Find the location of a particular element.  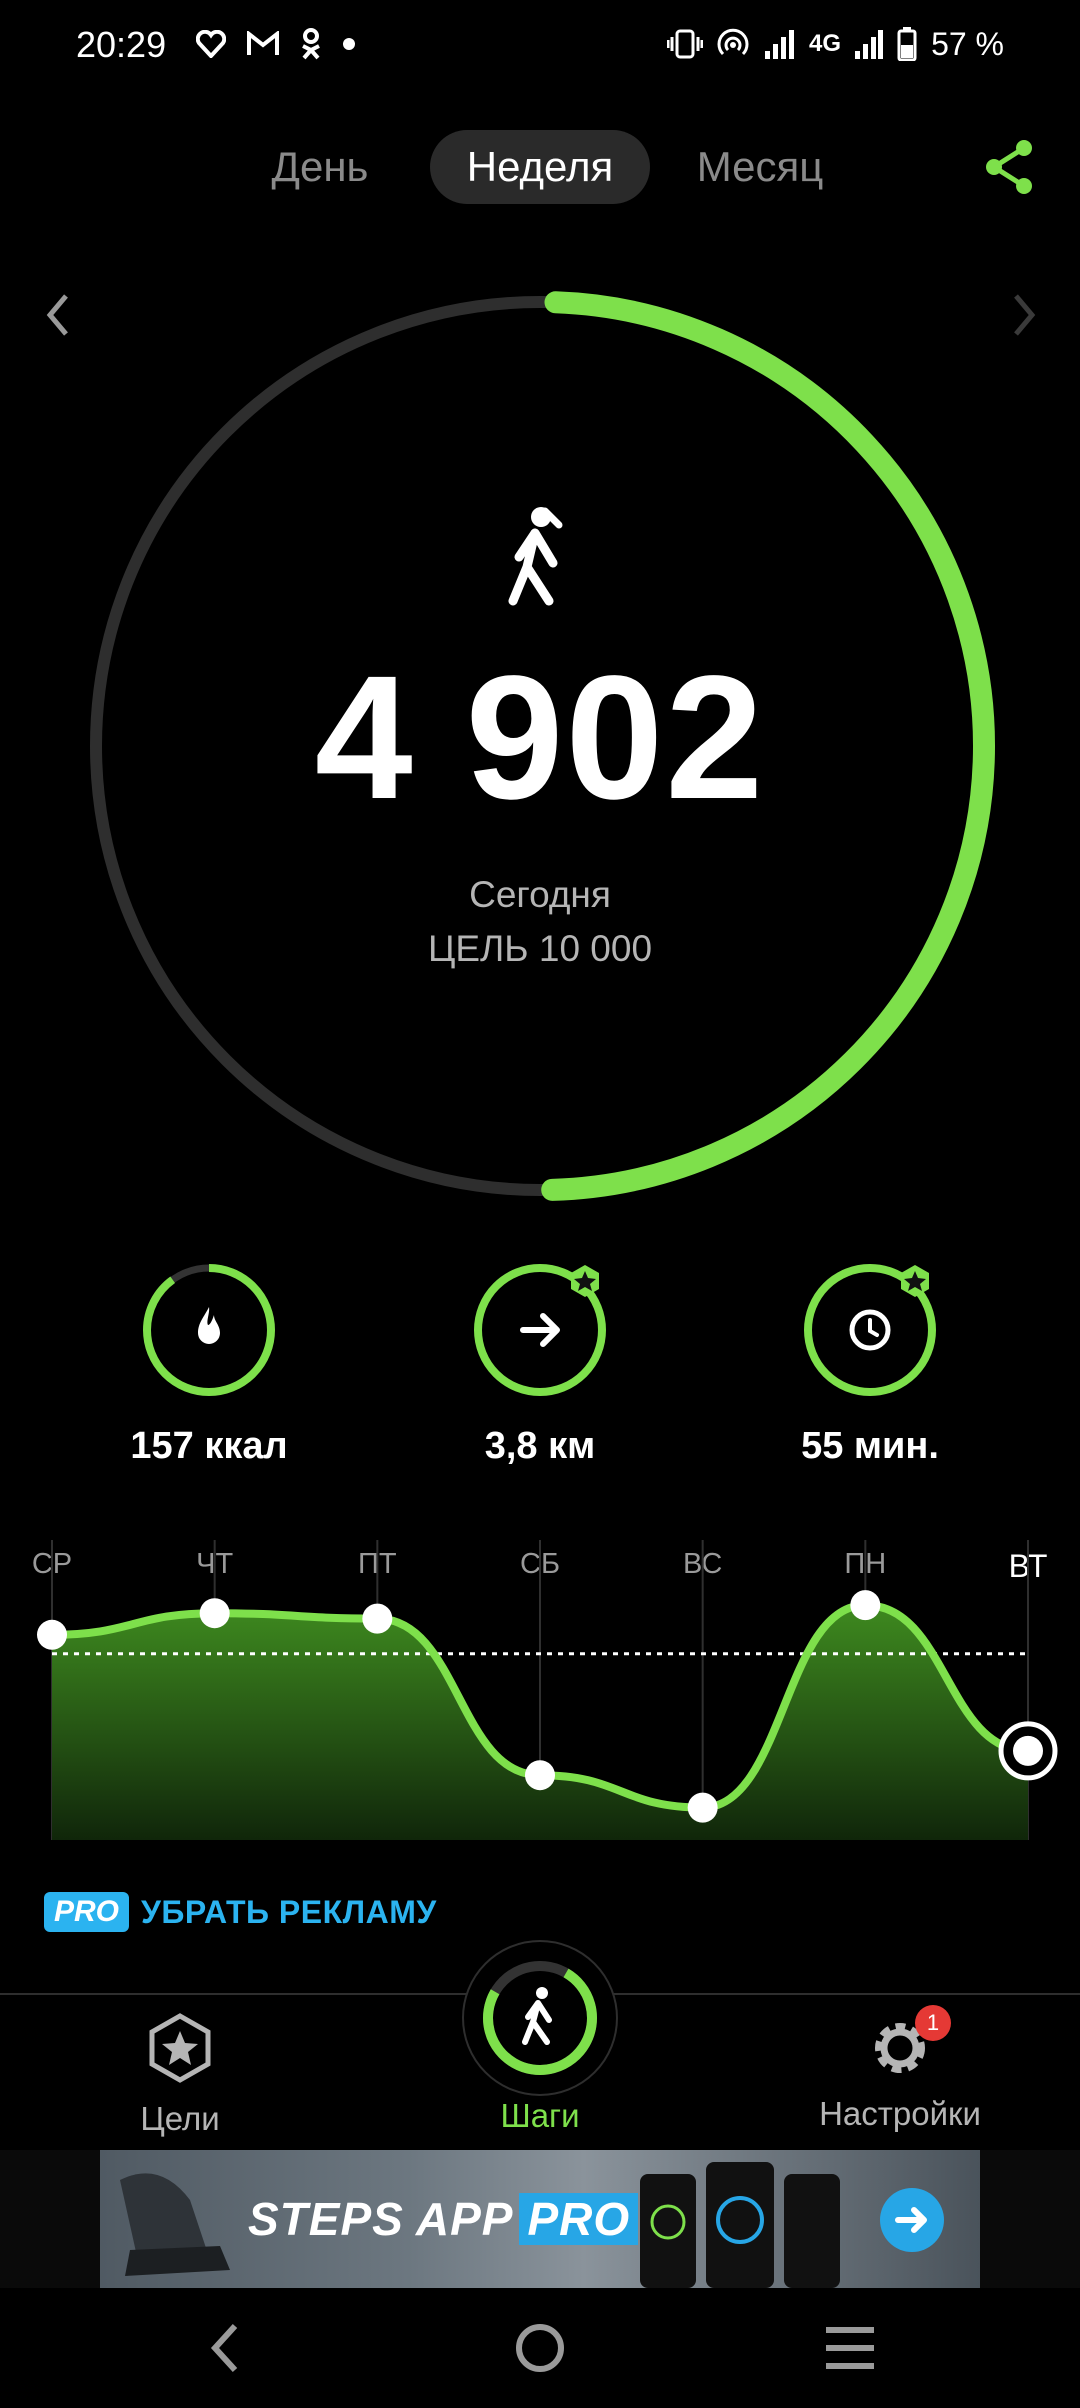

calories-ring is located at coordinates (209, 1330).